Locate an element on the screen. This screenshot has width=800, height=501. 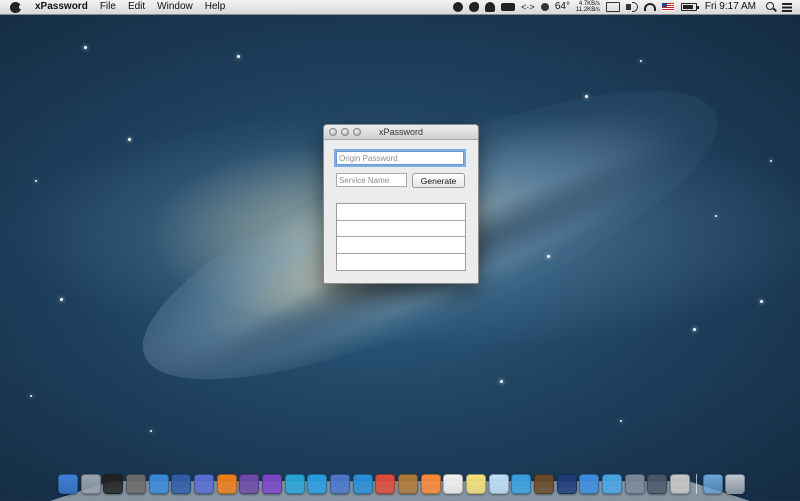
window-title: xPassword is located at coordinates (400, 132).